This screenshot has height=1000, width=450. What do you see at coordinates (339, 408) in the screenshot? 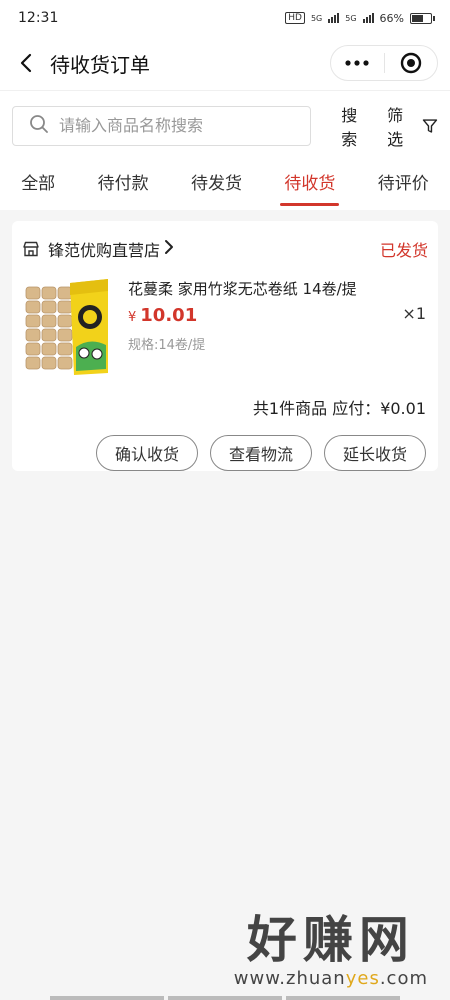
I see `order-summary: 共1件商品 应付：¥0.01` at bounding box center [339, 408].